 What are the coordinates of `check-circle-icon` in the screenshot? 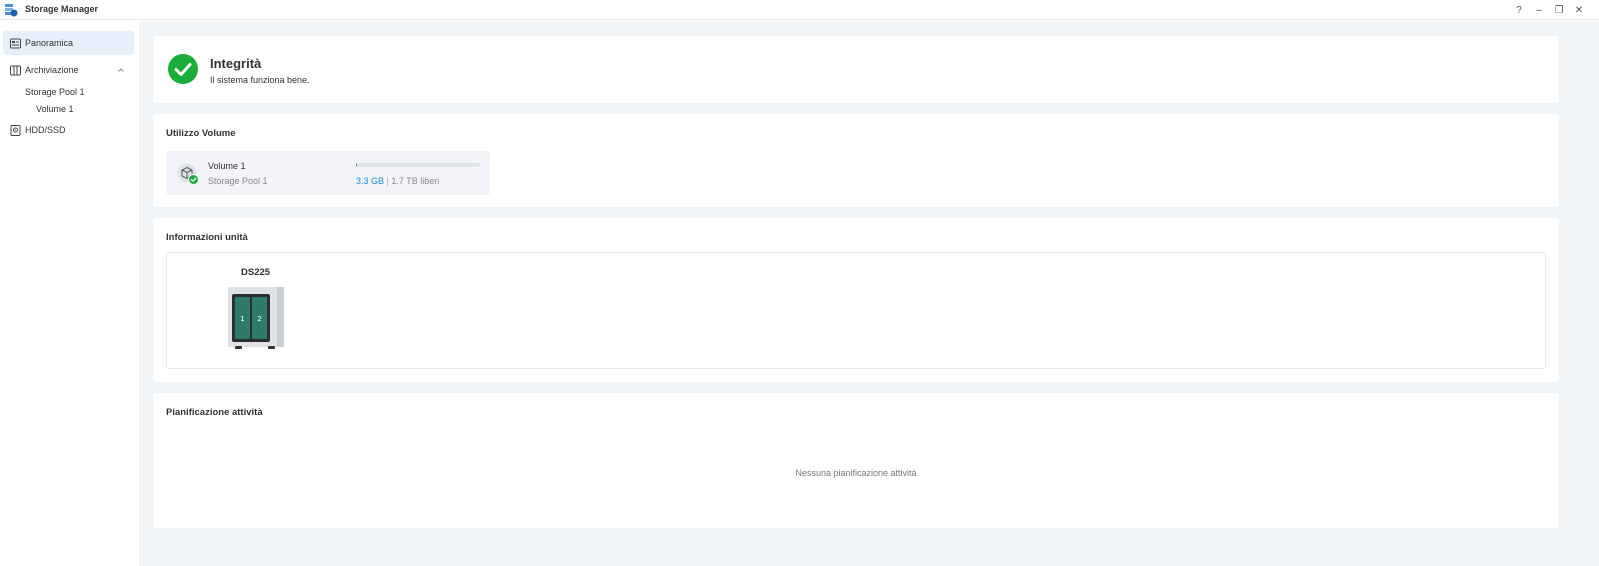 It's located at (183, 69).